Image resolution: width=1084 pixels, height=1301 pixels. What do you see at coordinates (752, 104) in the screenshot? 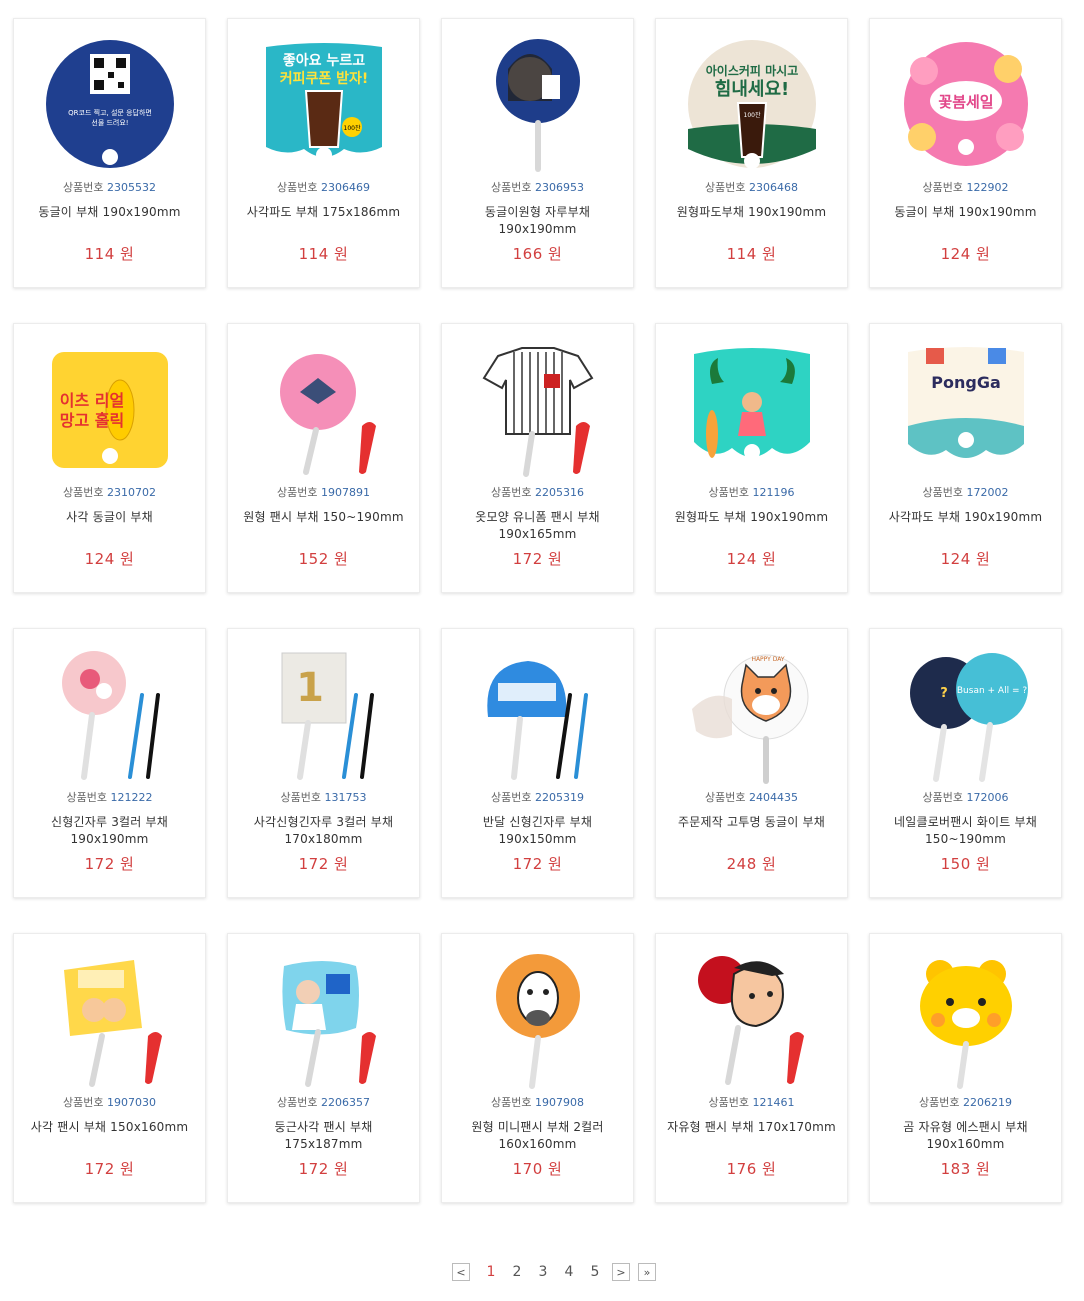
I see `product-image: 아이스커피 마시고 힘내세요! 100잔` at bounding box center [752, 104].